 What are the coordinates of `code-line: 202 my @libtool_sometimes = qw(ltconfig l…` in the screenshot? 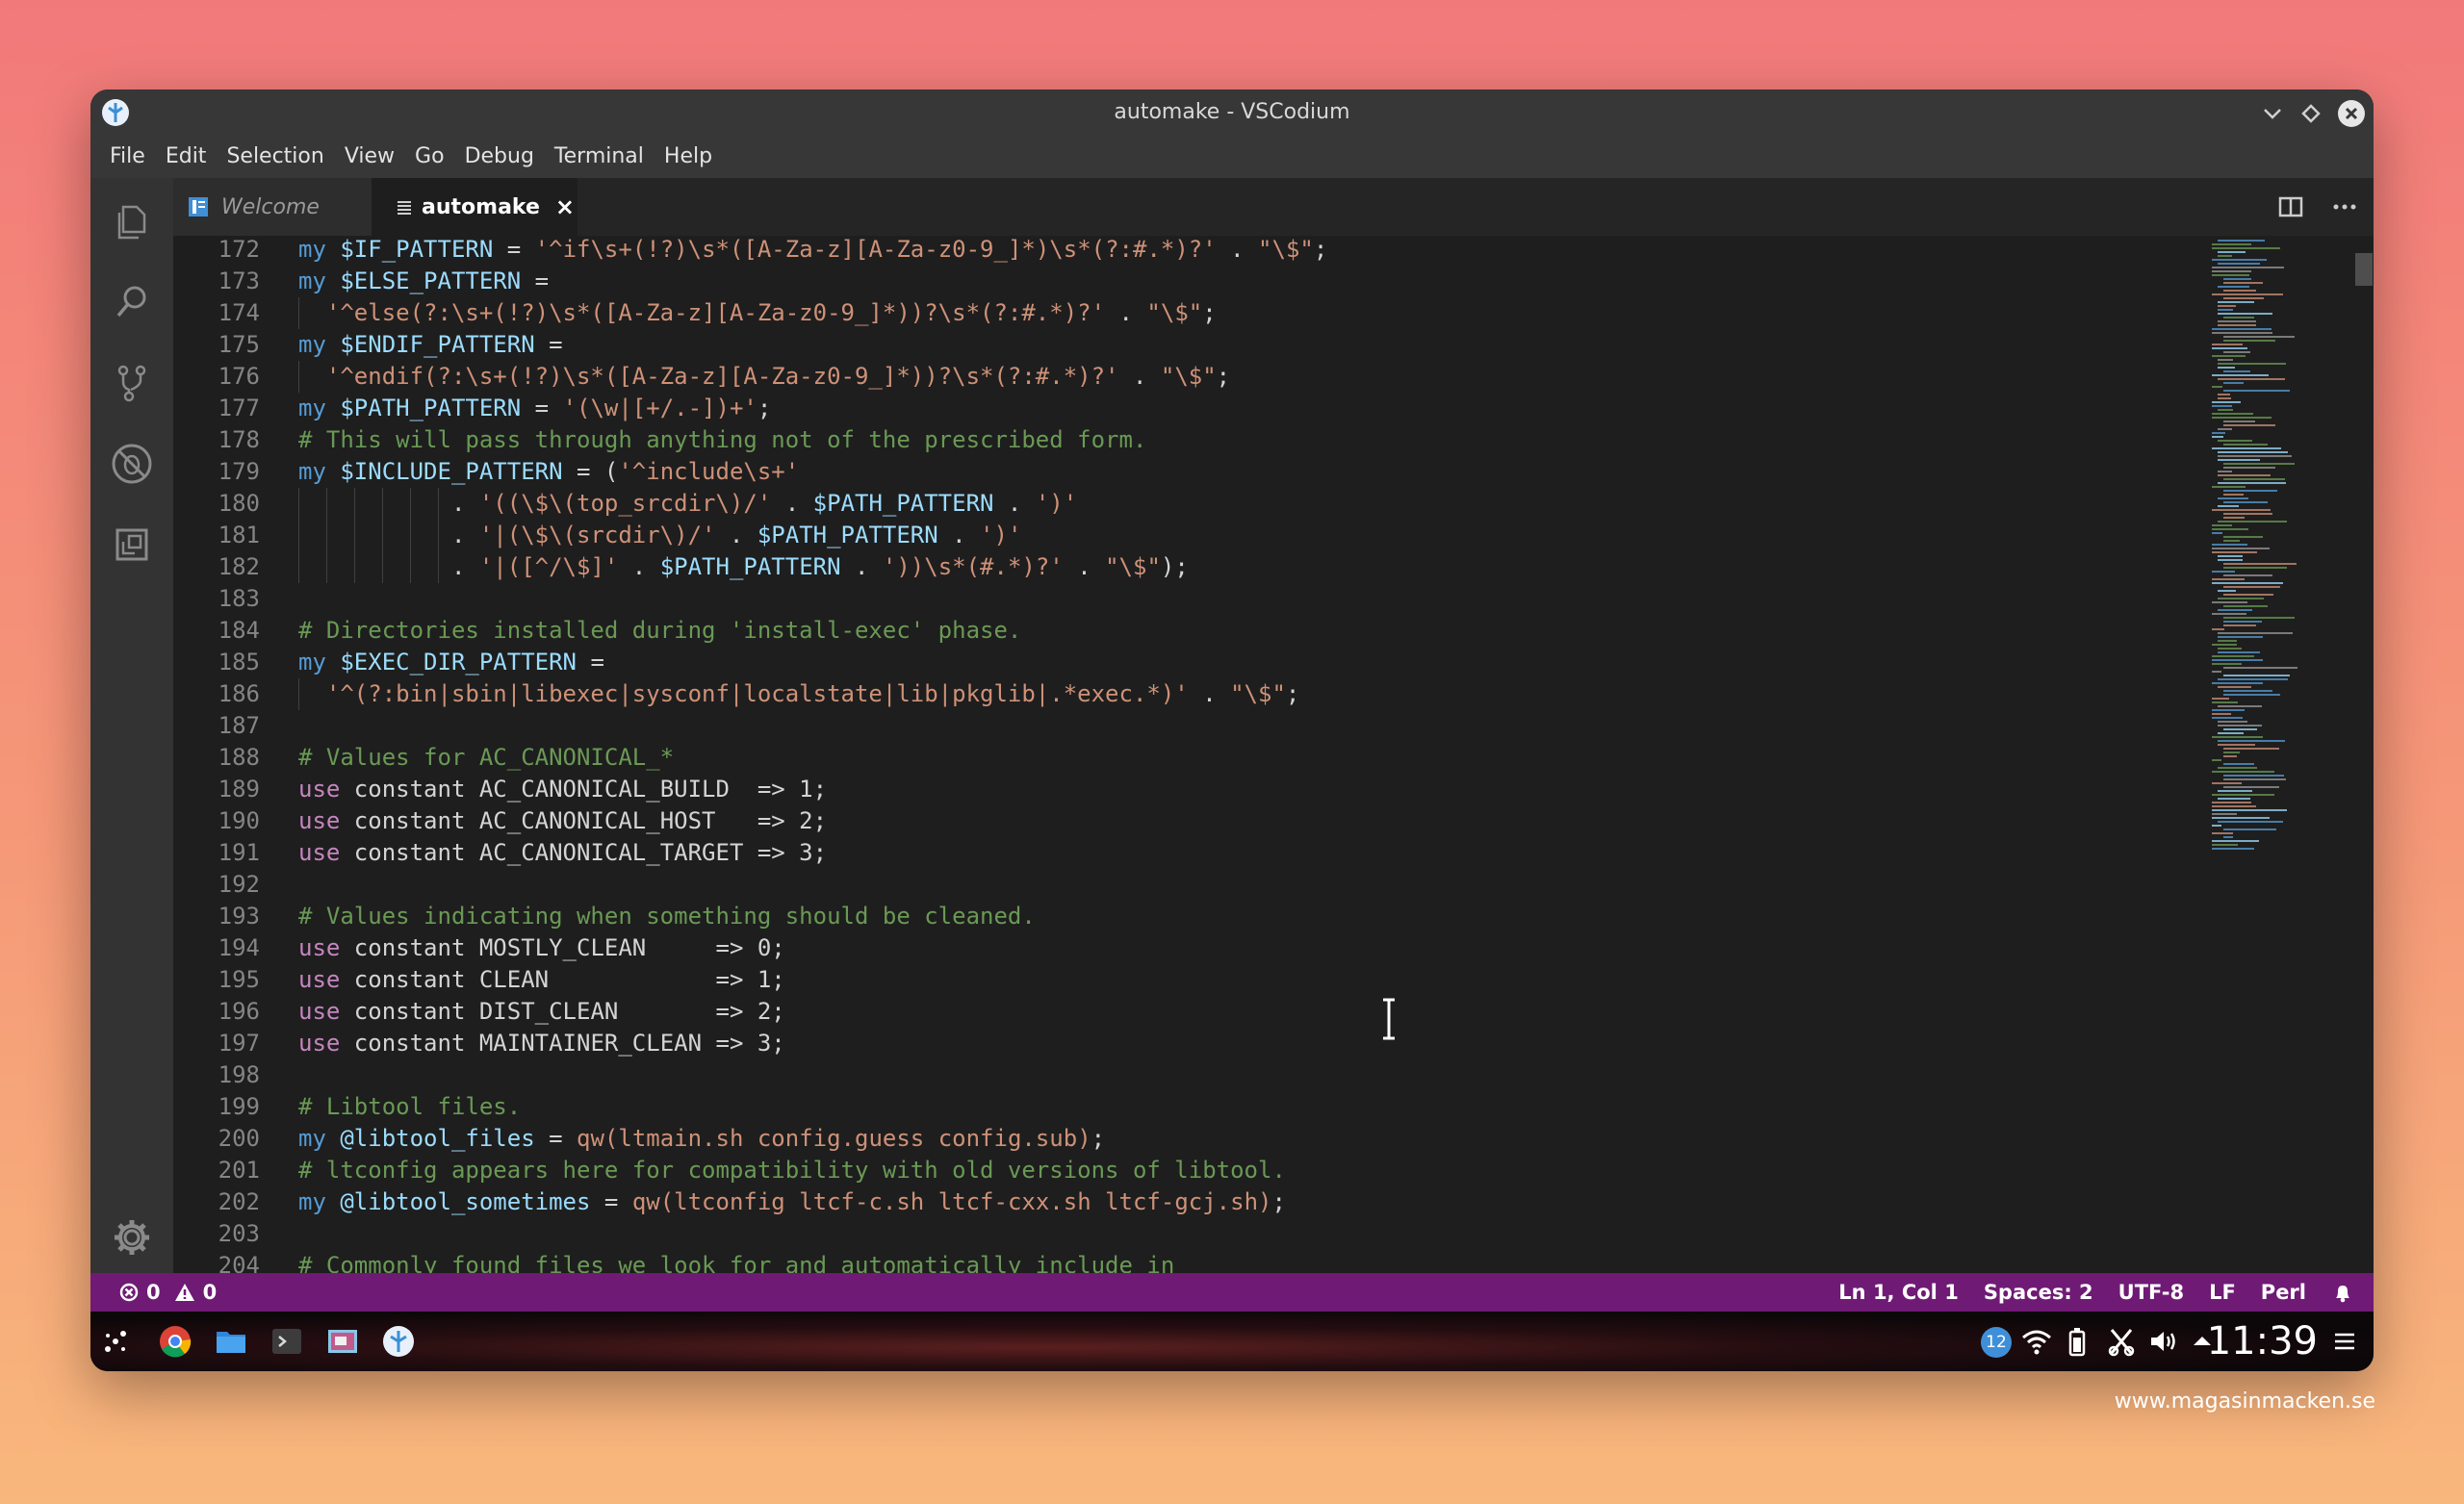 It's located at (1183, 1202).